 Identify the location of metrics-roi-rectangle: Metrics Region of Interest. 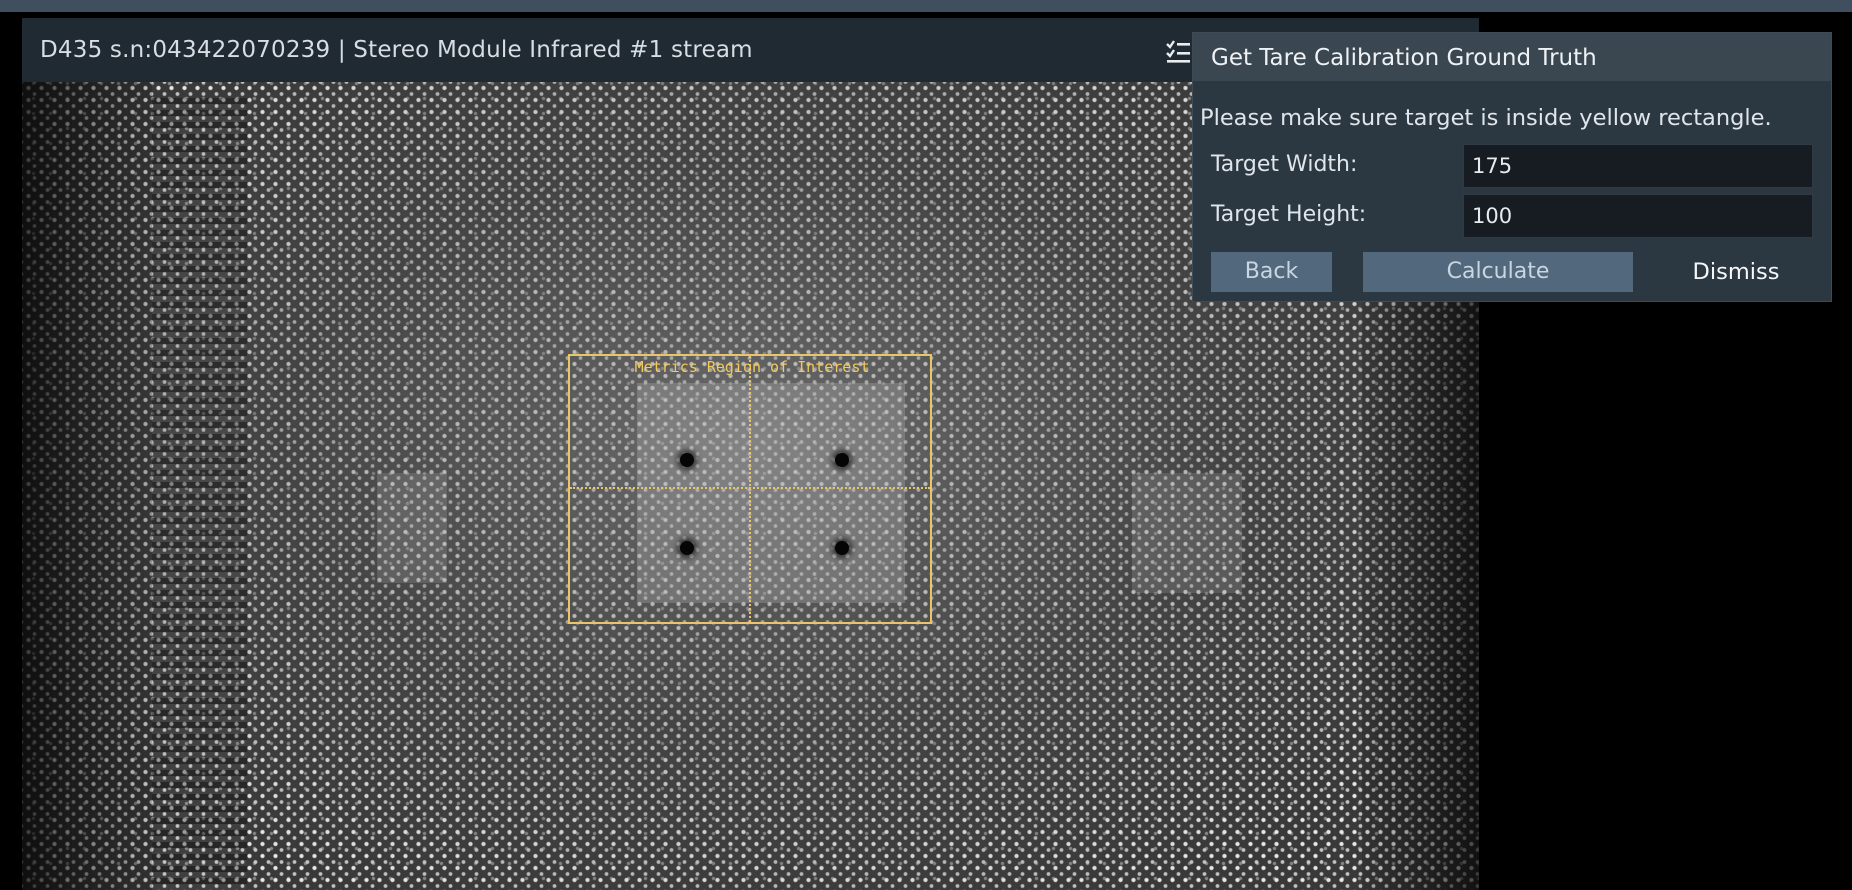
(750, 489).